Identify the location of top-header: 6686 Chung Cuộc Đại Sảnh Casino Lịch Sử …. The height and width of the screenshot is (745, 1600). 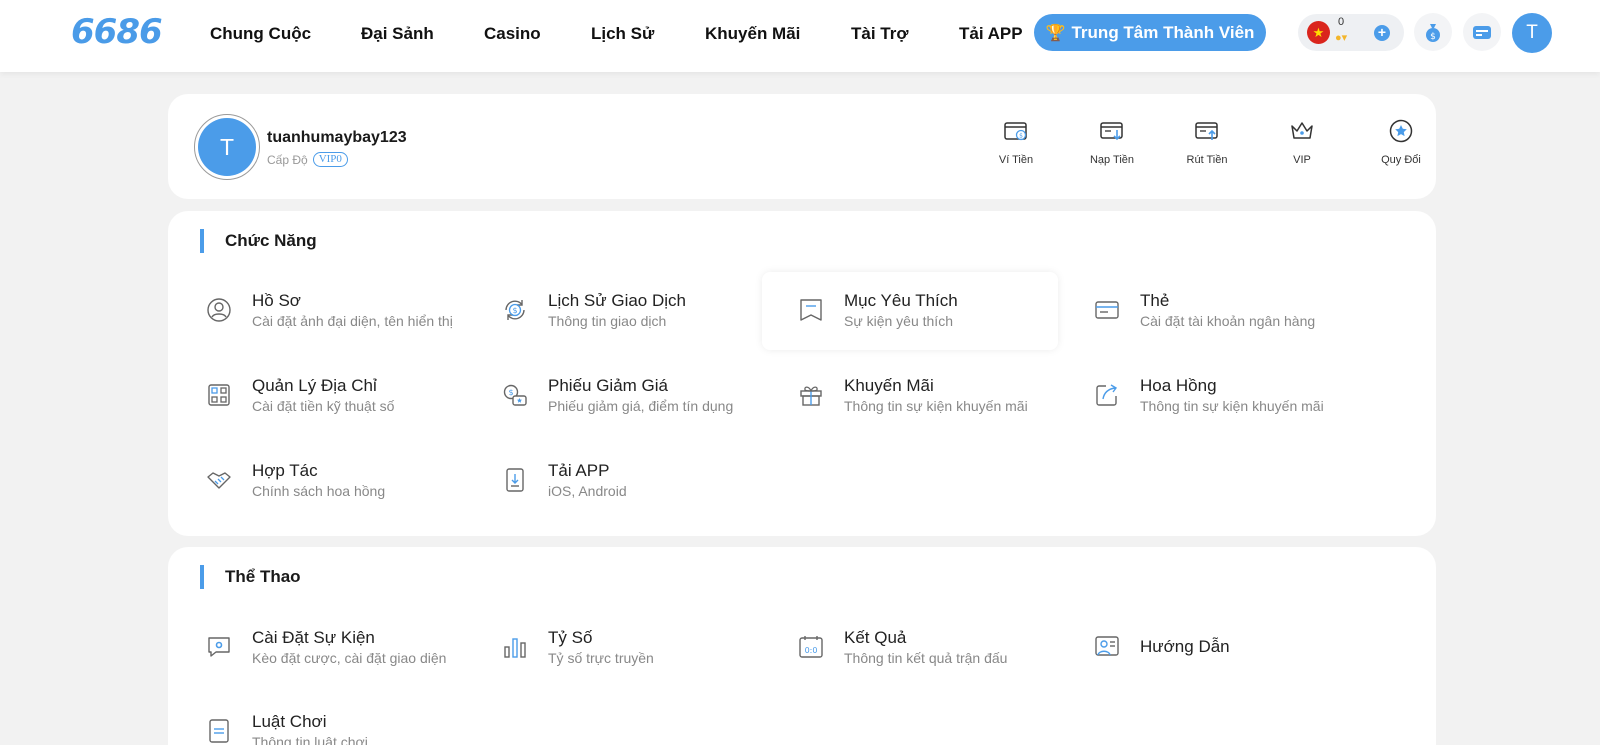
(800, 36).